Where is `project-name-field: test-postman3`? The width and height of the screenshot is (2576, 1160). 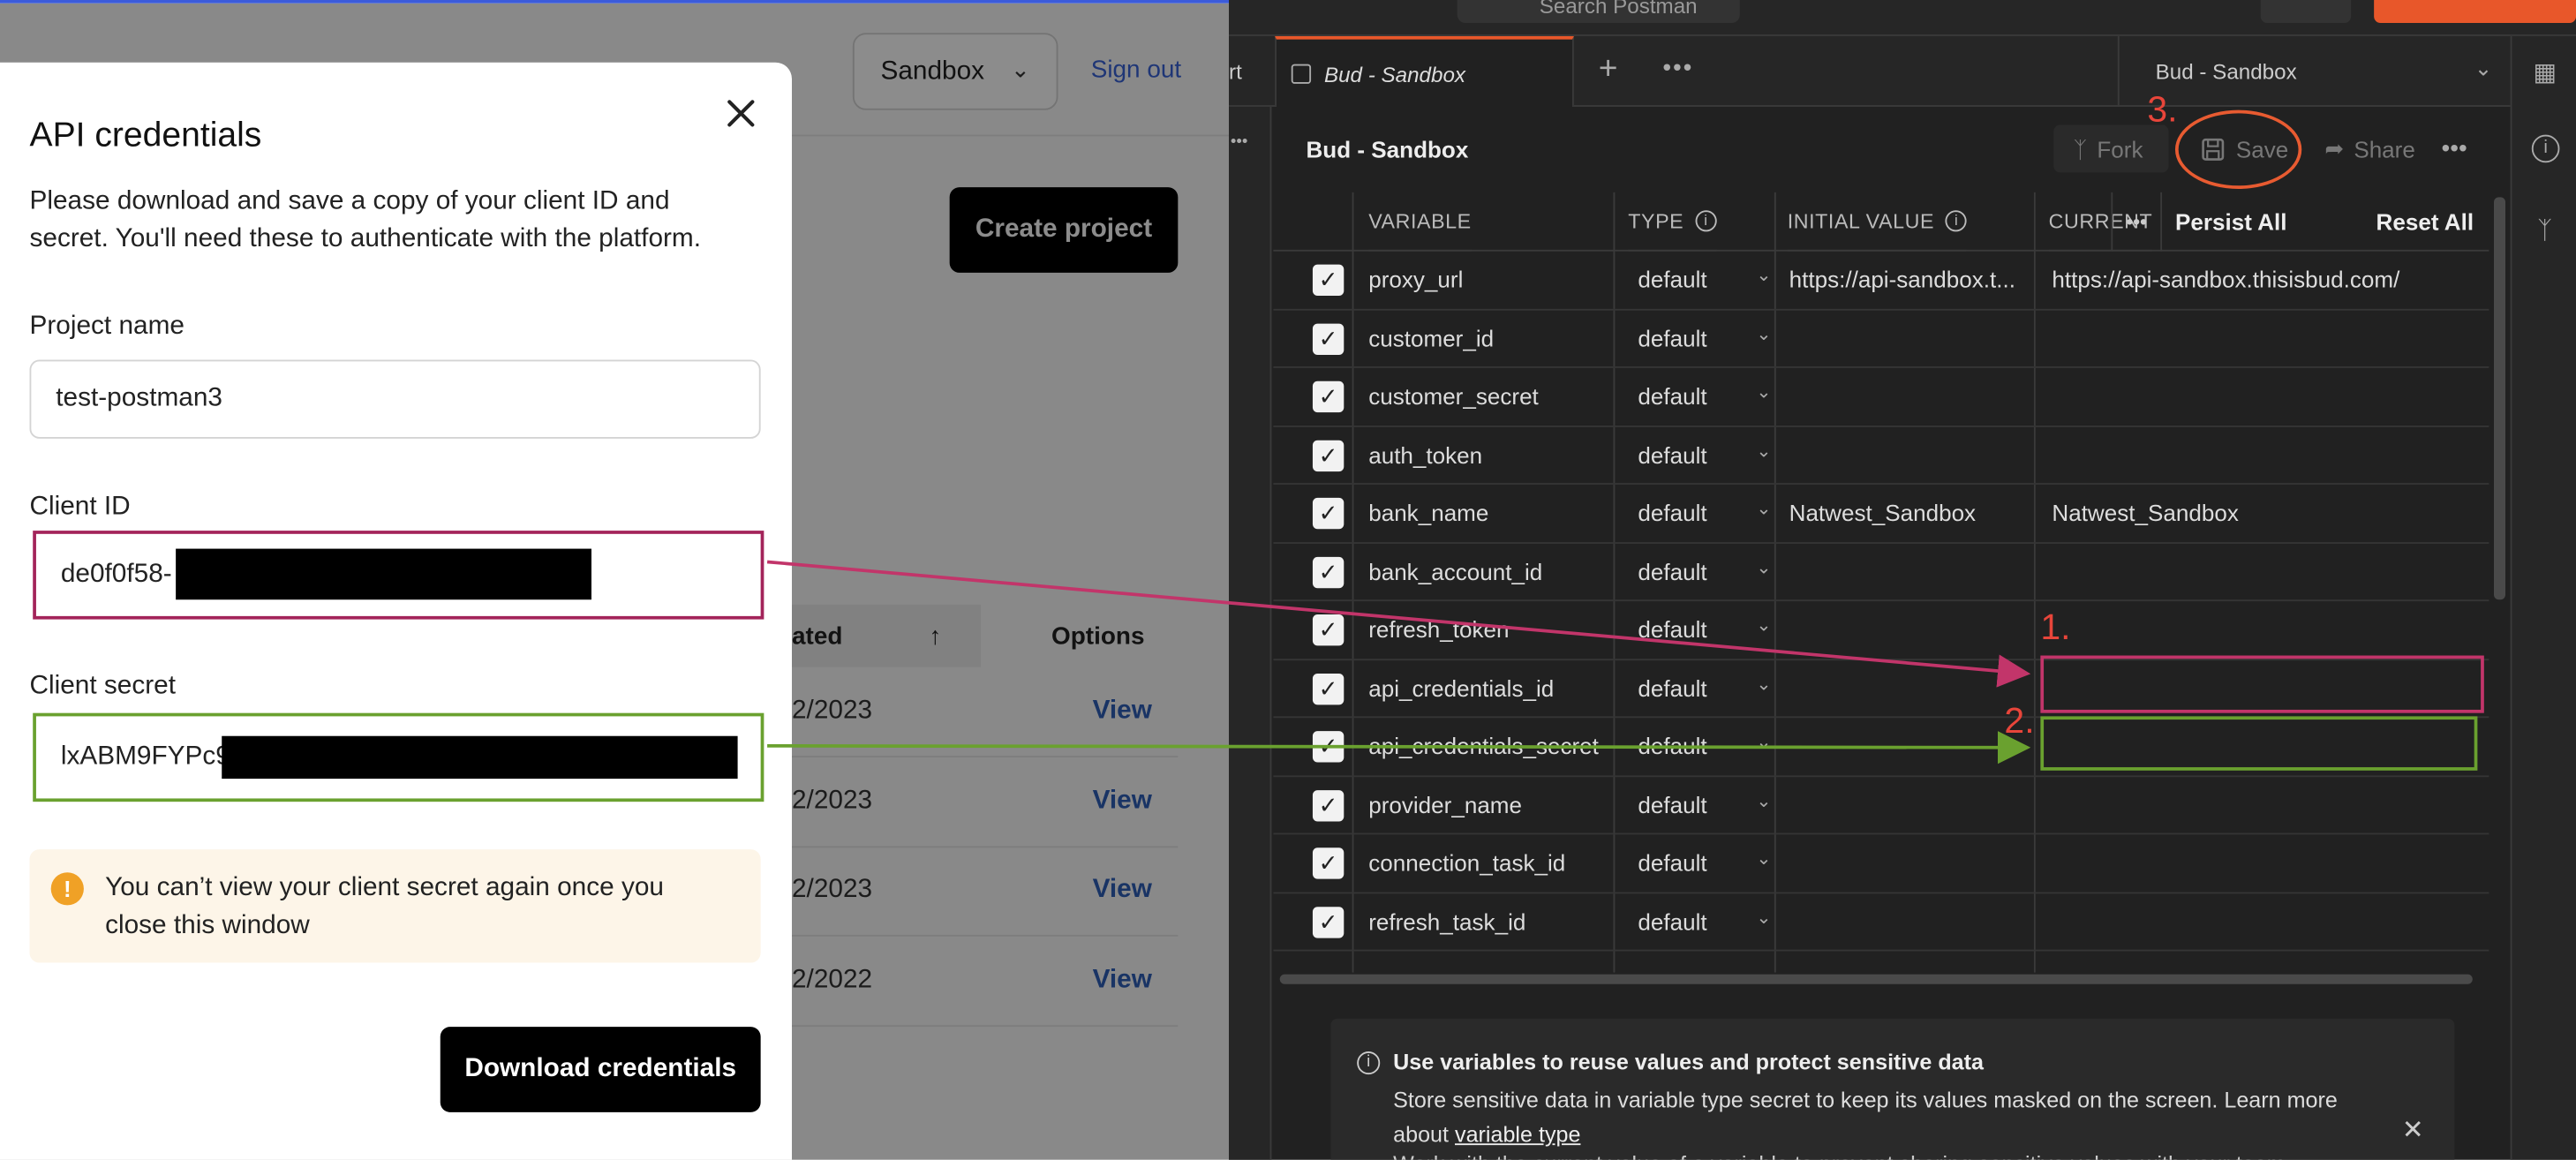
project-name-field: test-postman3 is located at coordinates (395, 399).